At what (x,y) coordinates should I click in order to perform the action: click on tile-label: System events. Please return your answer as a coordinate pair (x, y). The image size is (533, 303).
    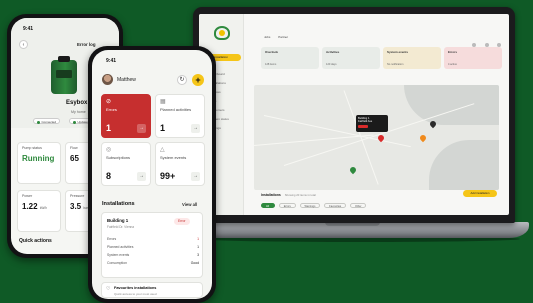
    Looking at the image, I should click on (173, 157).